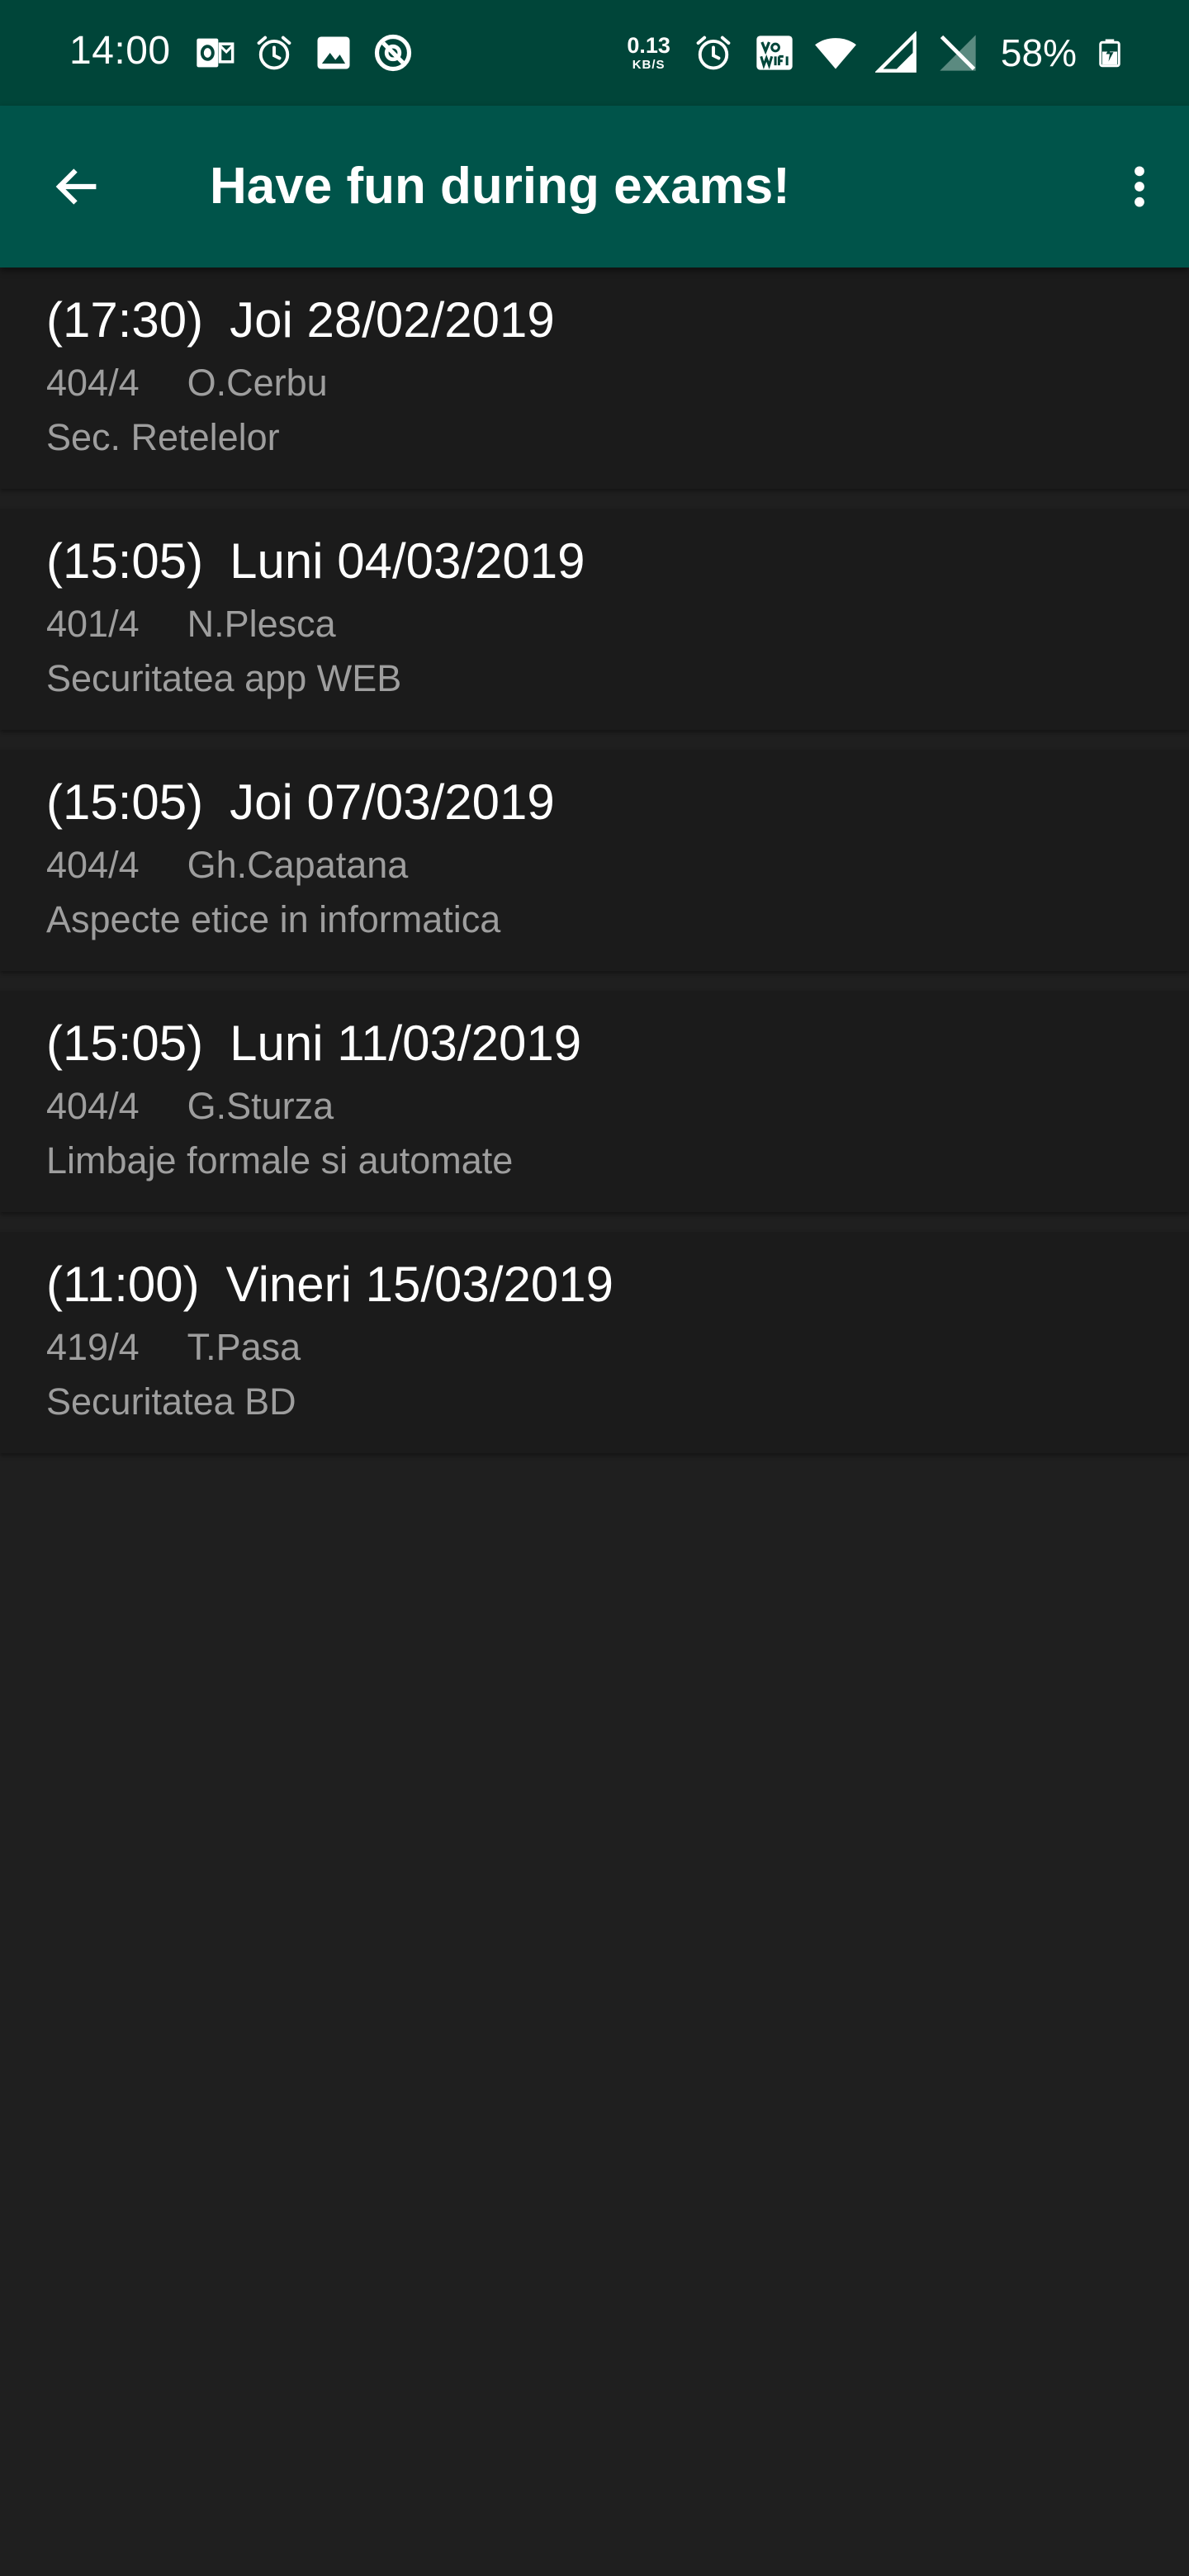 The width and height of the screenshot is (1189, 2576). I want to click on exam-subject: Securitatea app WEB, so click(224, 678).